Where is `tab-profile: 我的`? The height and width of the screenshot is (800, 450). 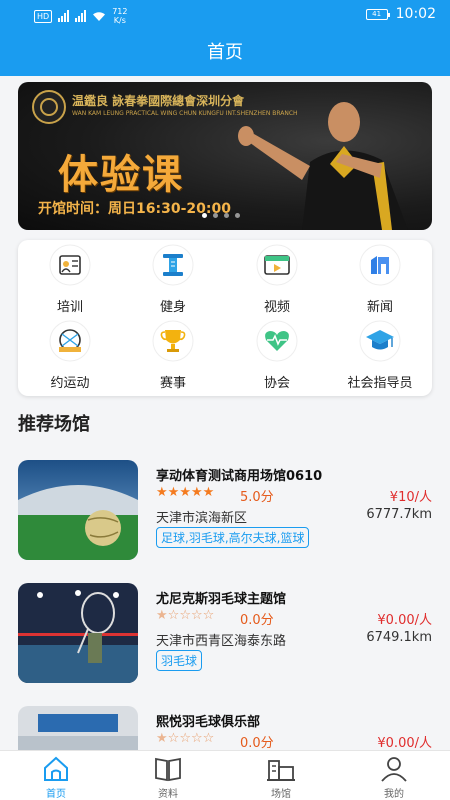
tab-profile: 我的 is located at coordinates (394, 775).